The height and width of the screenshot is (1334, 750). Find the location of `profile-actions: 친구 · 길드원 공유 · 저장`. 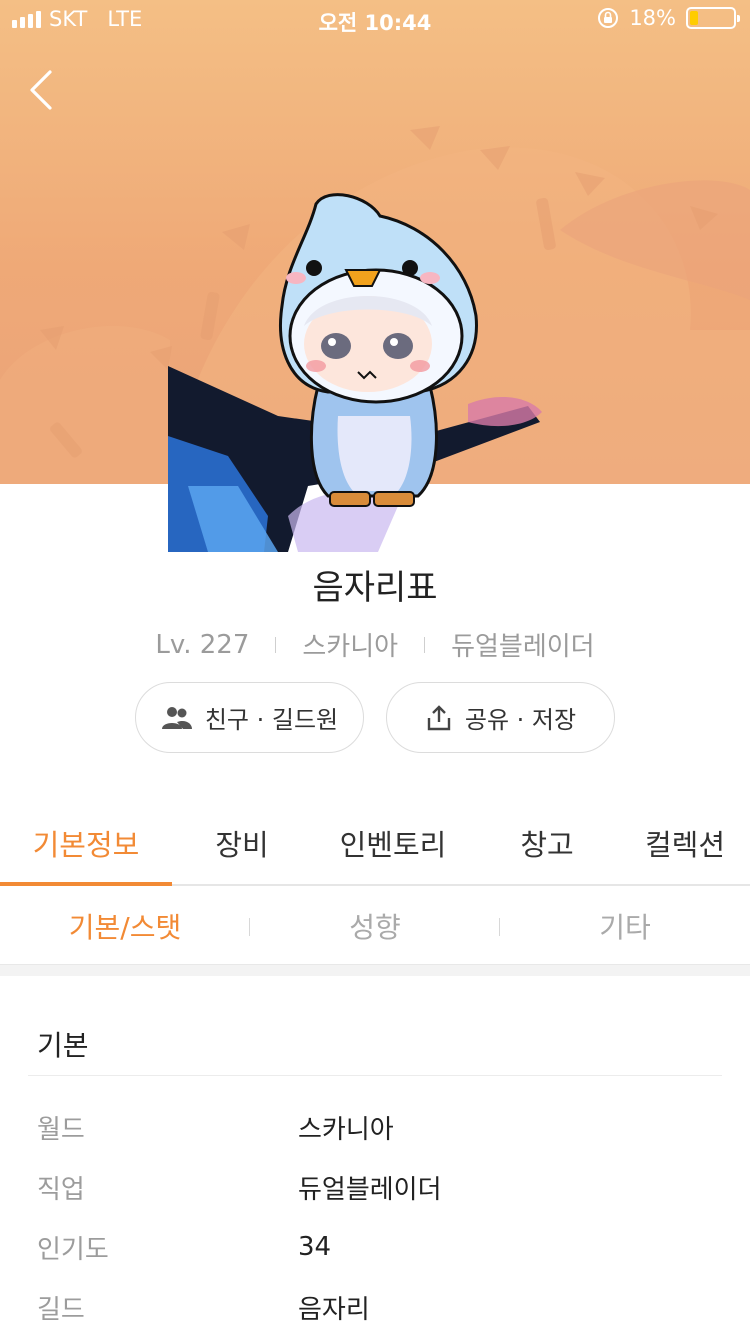

profile-actions: 친구 · 길드원 공유 · 저장 is located at coordinates (375, 717).